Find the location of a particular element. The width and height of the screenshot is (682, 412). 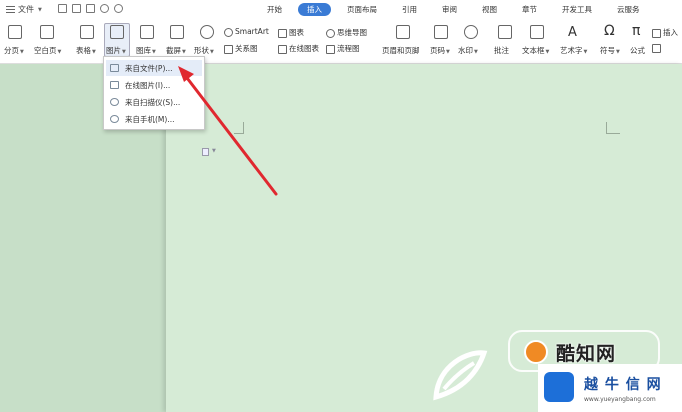

watermark-brand-text-2: 越 牛 信 网 is located at coordinates (623, 385).